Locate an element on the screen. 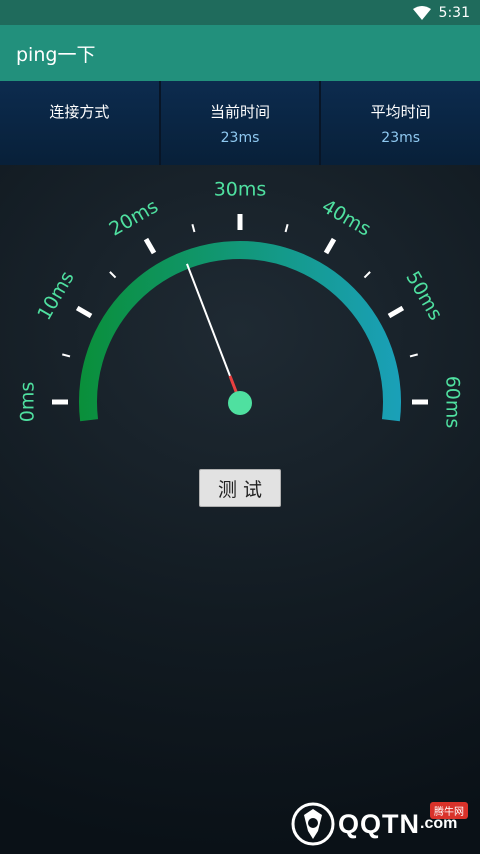  stats-panel: 连接方式 当前时间 23ms 平均时间 23ms is located at coordinates (240, 123).